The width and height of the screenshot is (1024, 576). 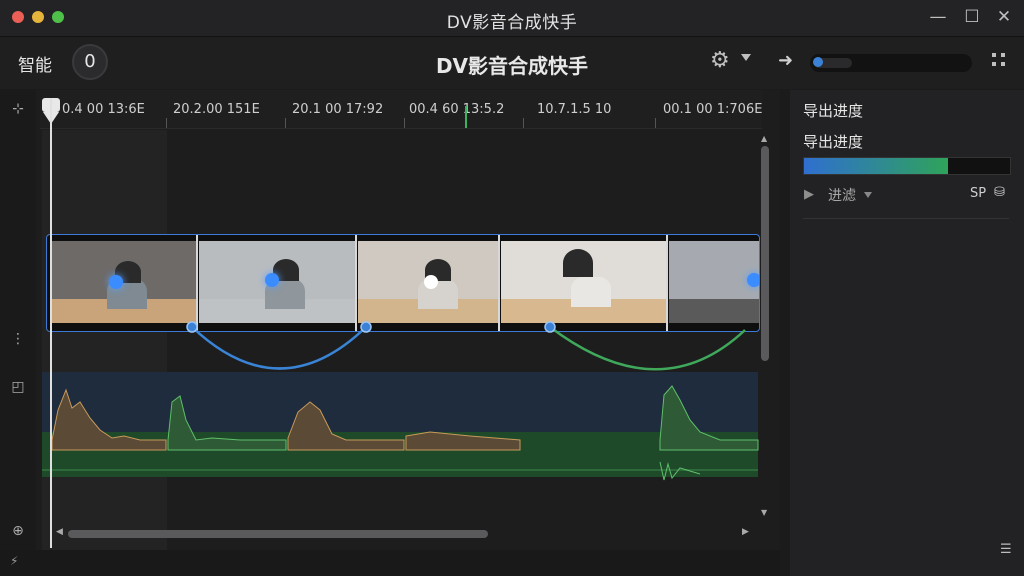 What do you see at coordinates (809, 194) in the screenshot?
I see `play-icon: ▶` at bounding box center [809, 194].